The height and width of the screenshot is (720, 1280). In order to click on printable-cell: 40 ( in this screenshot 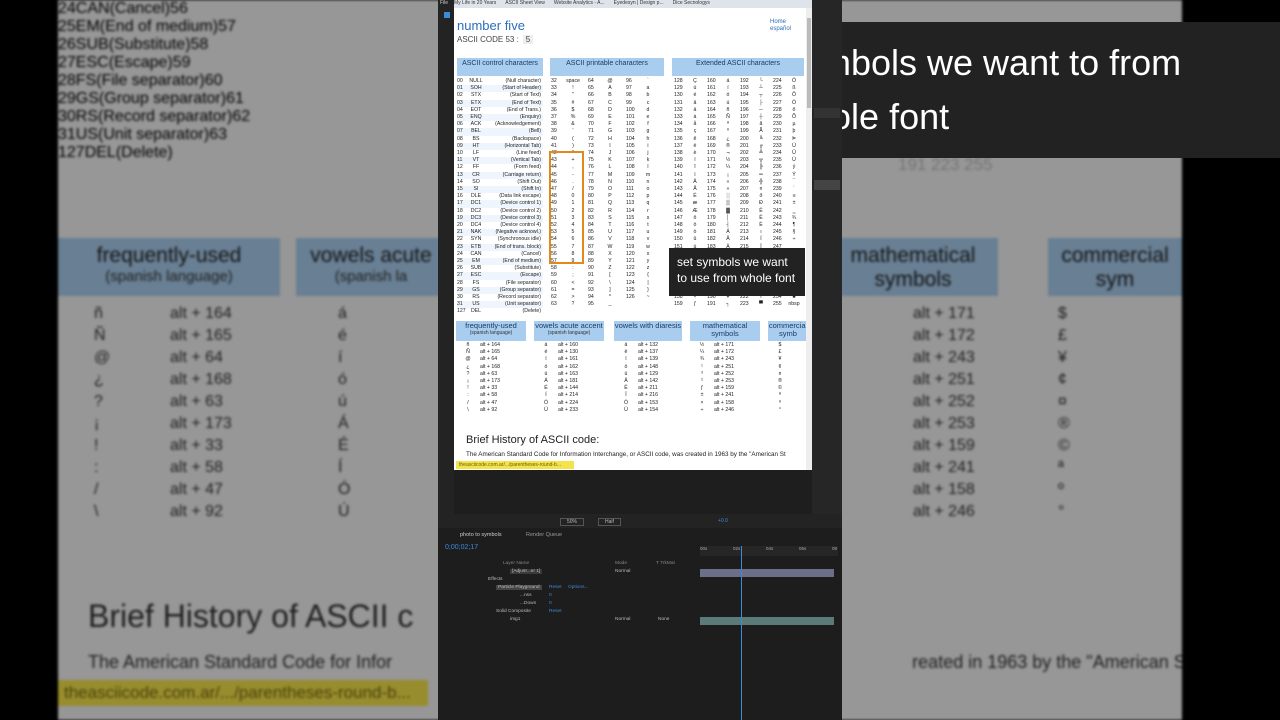, I will do `click(569, 139)`.